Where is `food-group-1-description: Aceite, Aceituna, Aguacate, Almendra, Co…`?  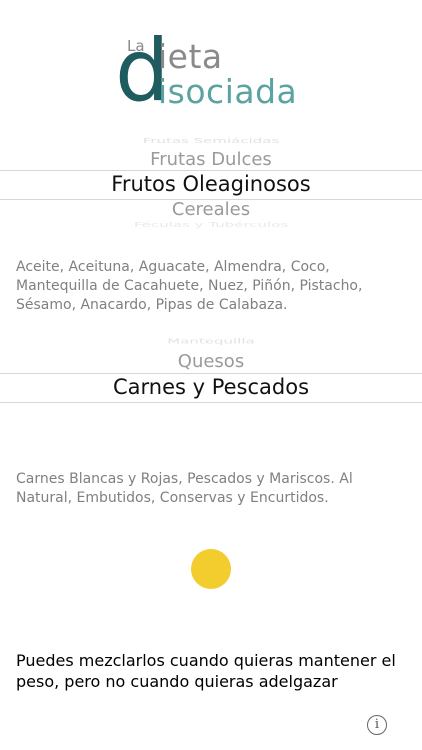
food-group-1-description: Aceite, Aceituna, Aguacate, Almendra, Co… is located at coordinates (189, 286).